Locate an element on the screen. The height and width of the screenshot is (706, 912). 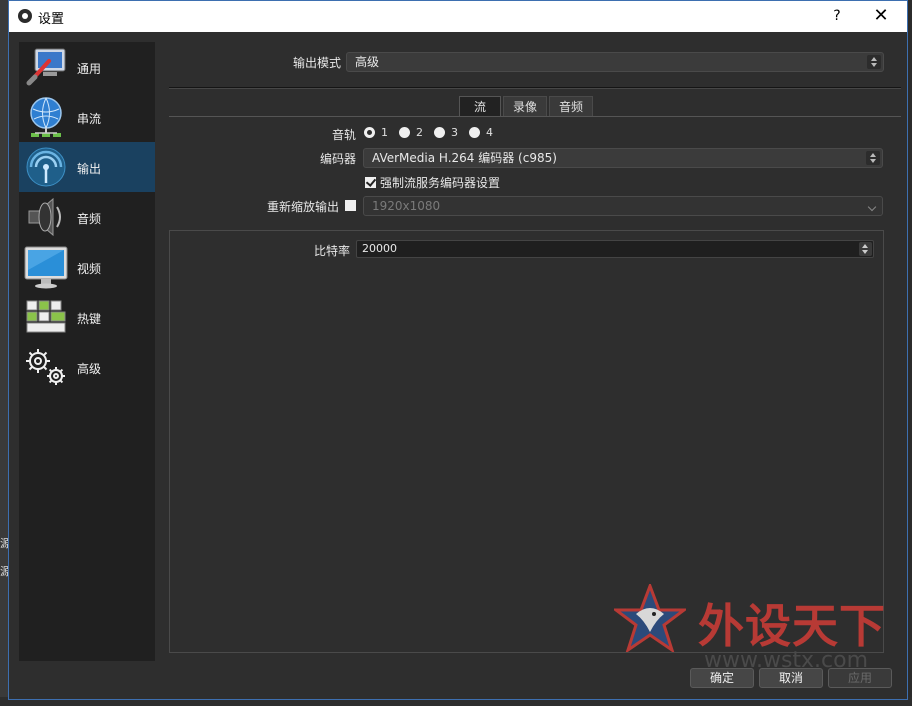
encoder-select: AVerMedia H.264 编码器 (c985) is located at coordinates (623, 158).